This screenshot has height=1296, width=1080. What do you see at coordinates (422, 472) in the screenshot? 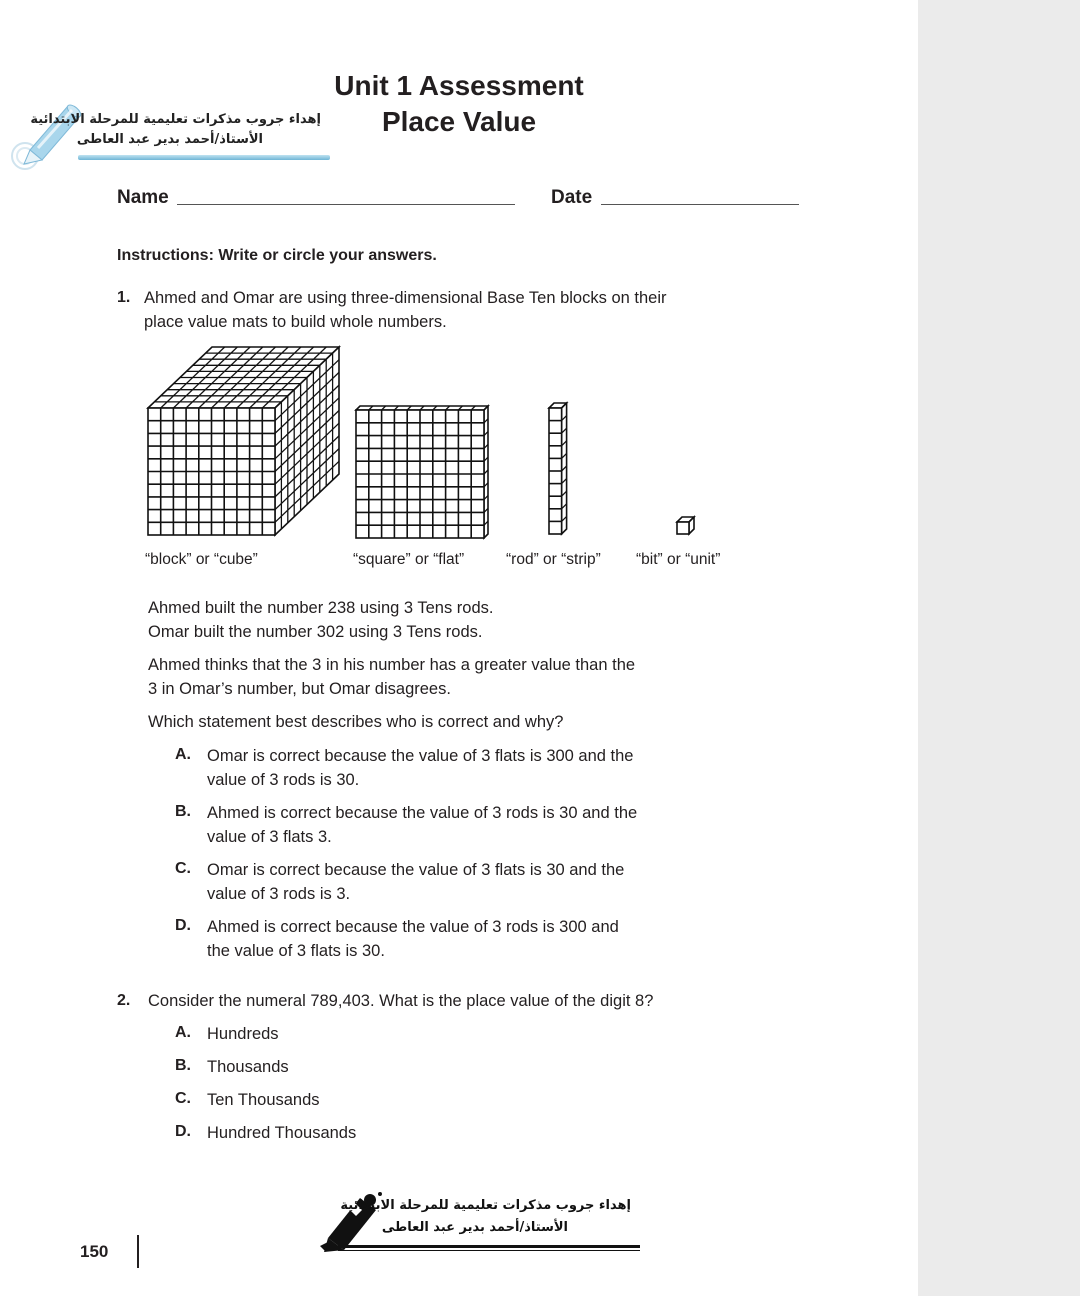
I see `flat-block-icon` at bounding box center [422, 472].